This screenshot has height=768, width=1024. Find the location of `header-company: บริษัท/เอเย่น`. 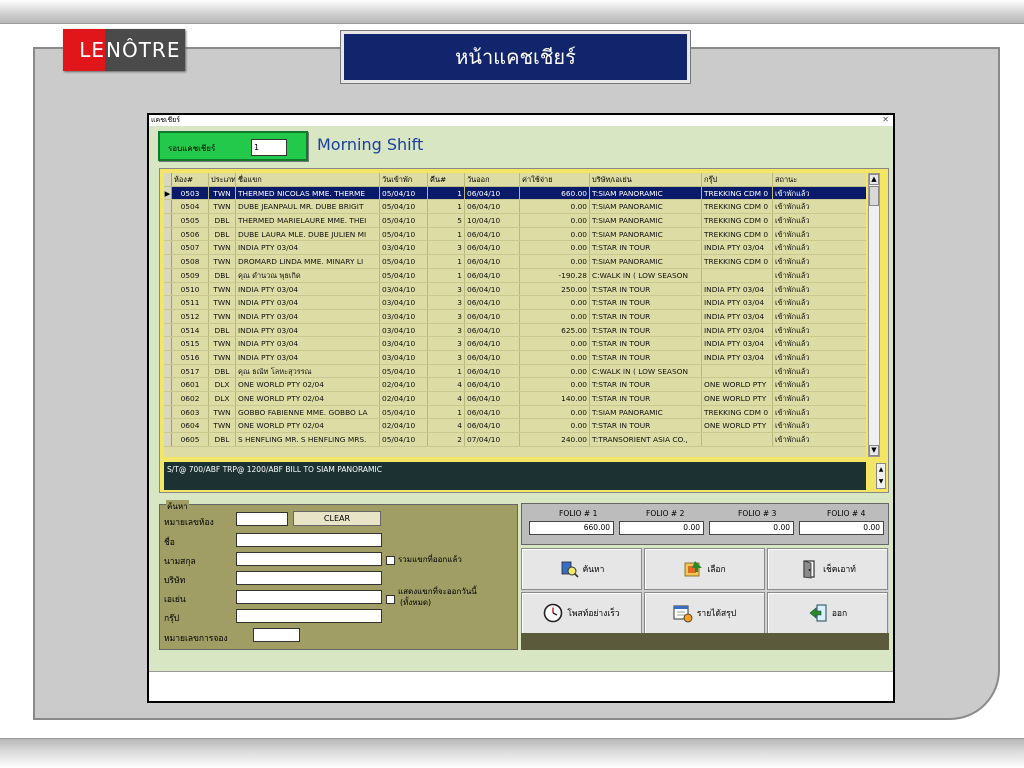

header-company: บริษัท/เอเย่น is located at coordinates (646, 179).